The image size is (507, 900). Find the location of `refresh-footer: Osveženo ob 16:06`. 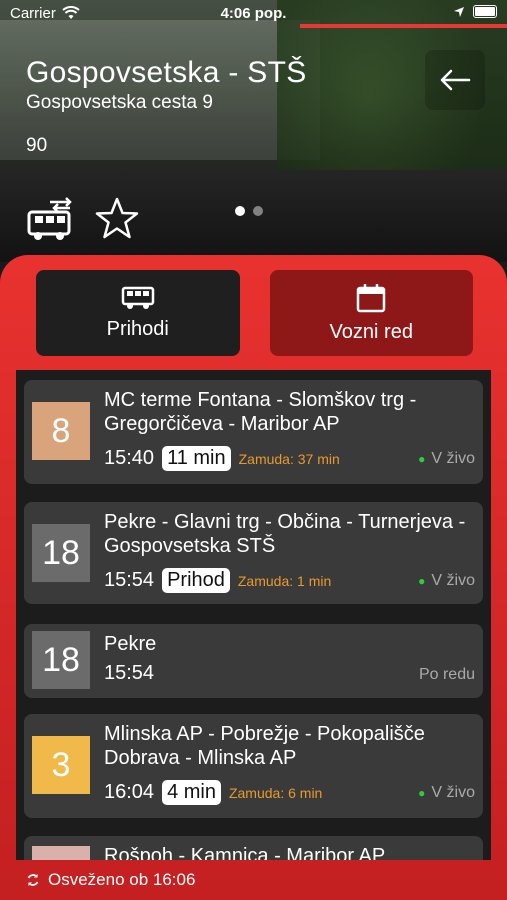

refresh-footer: Osveženo ob 16:06 is located at coordinates (253, 880).